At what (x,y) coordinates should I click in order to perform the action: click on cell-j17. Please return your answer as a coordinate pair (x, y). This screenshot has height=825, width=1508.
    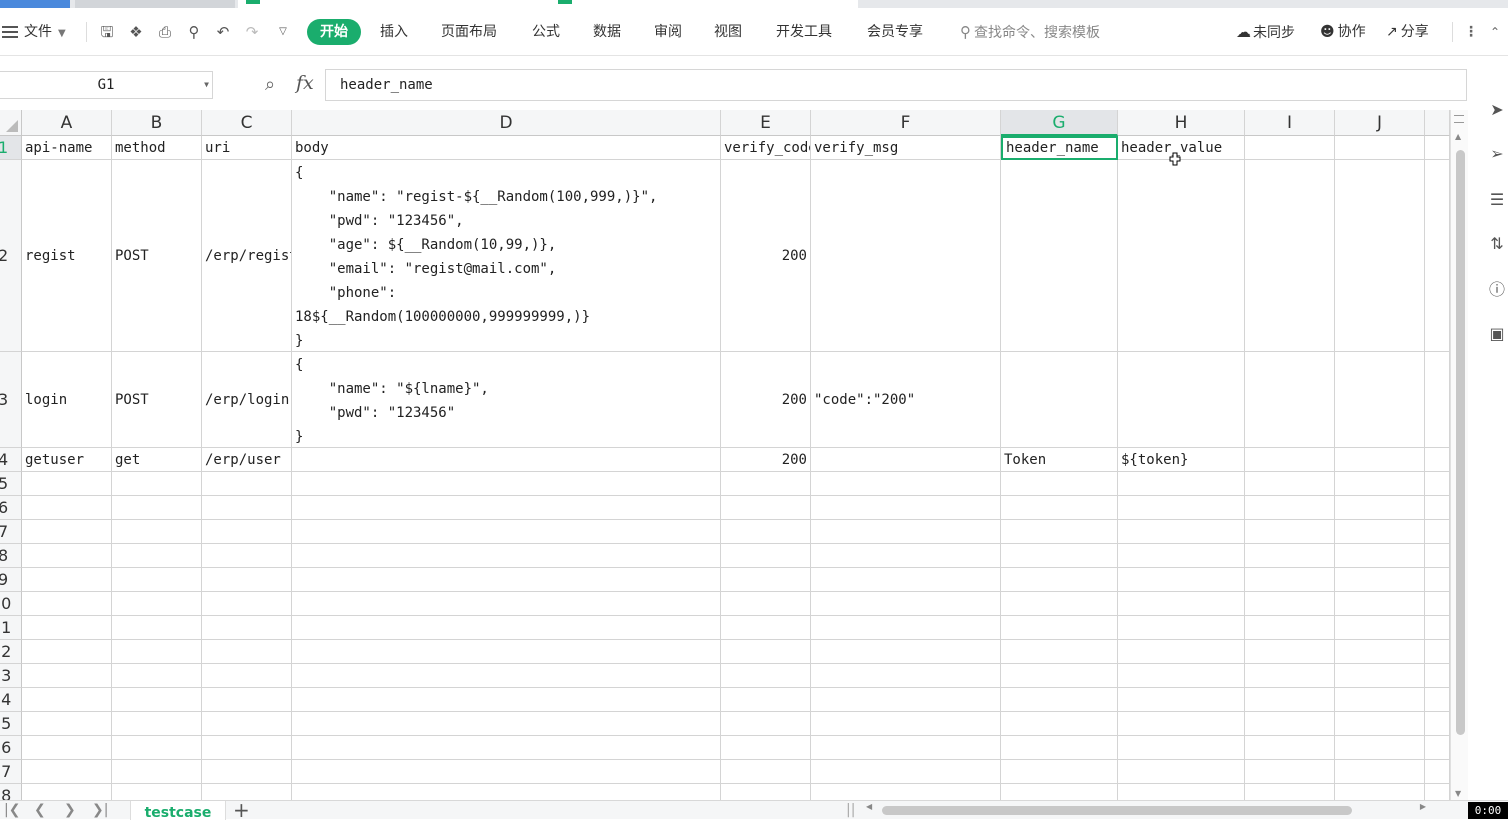
    Looking at the image, I should click on (1380, 772).